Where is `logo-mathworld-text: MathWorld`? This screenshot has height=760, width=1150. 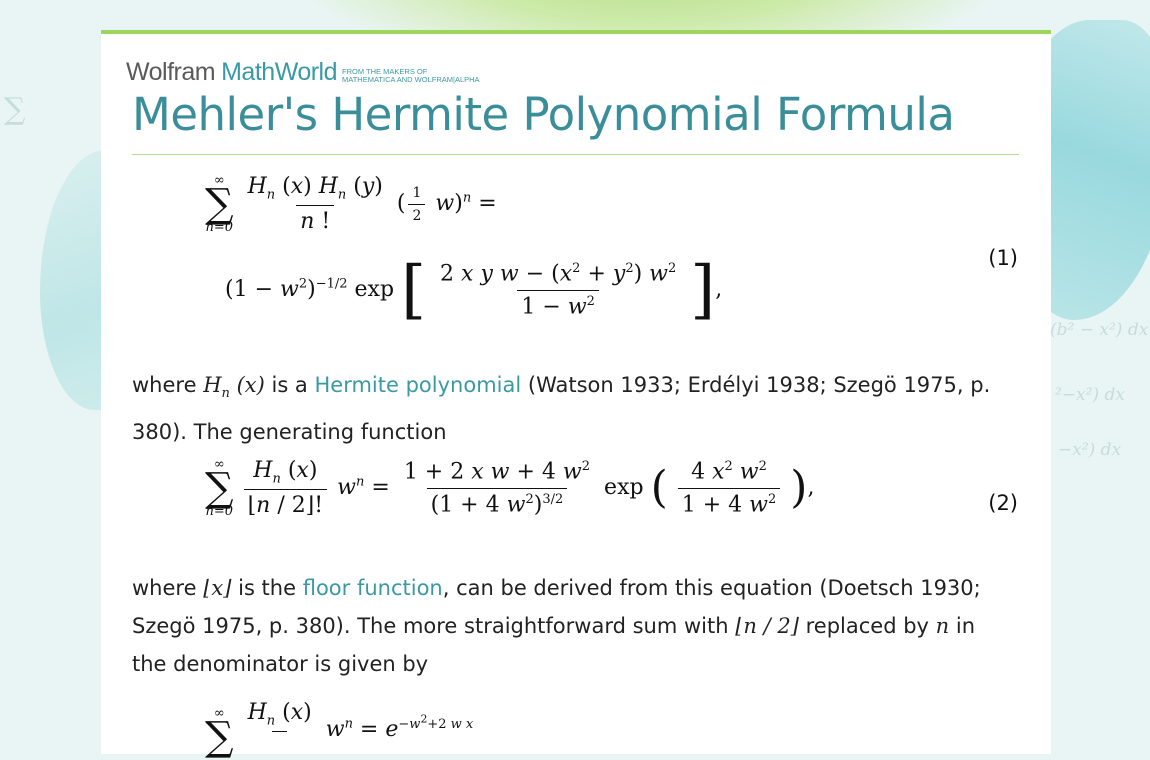
logo-mathworld-text: MathWorld is located at coordinates (279, 72).